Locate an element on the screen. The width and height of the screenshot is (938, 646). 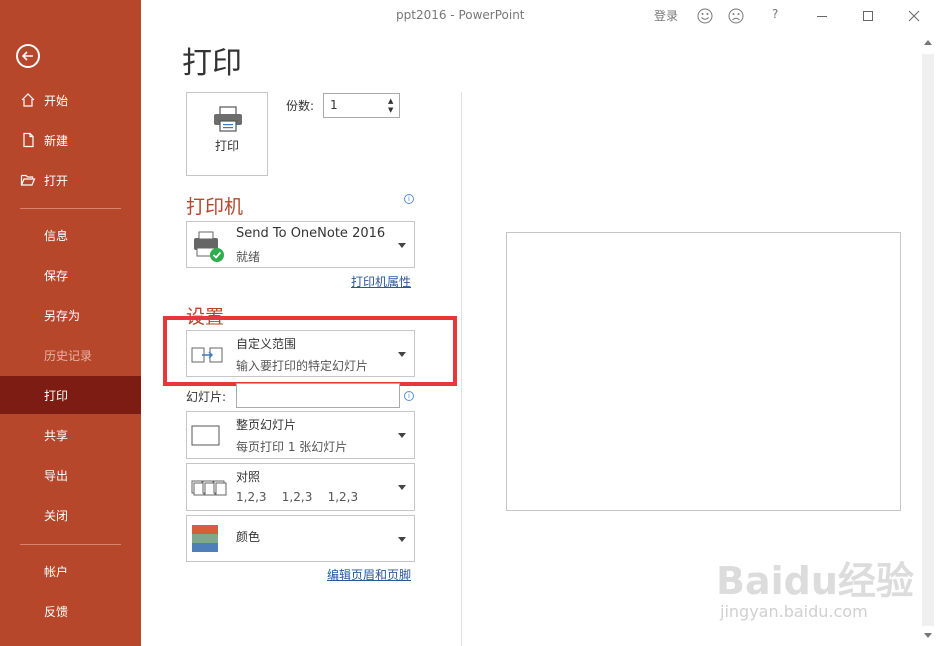
sidebar-item-save-as: 另存为 is located at coordinates (70, 315).